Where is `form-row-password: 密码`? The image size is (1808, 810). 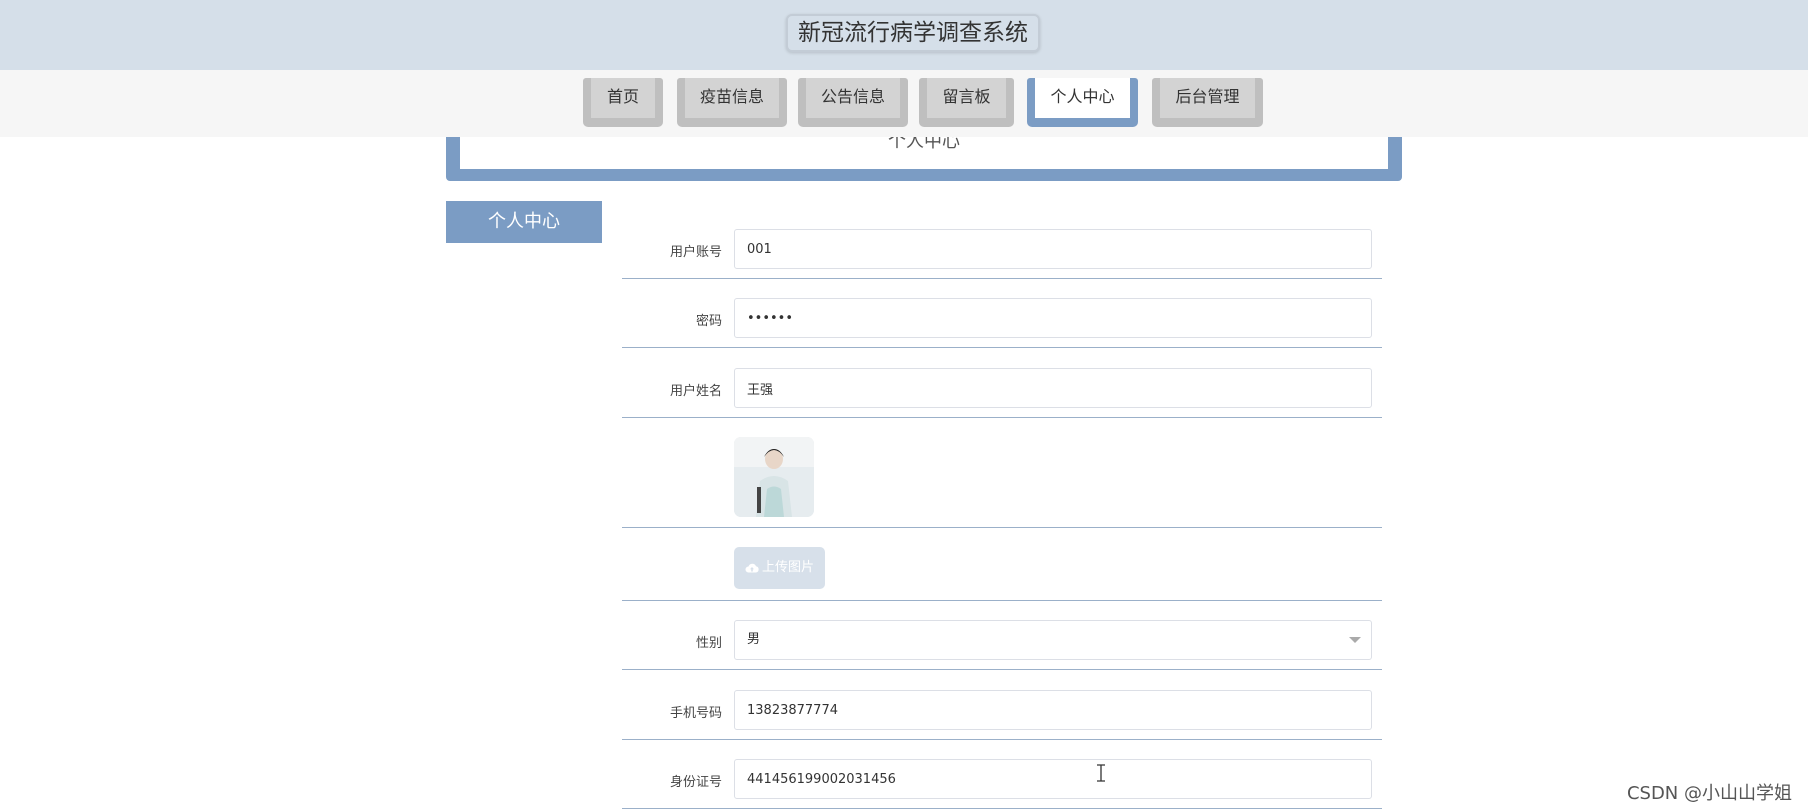
form-row-password: 密码 is located at coordinates (1002, 323).